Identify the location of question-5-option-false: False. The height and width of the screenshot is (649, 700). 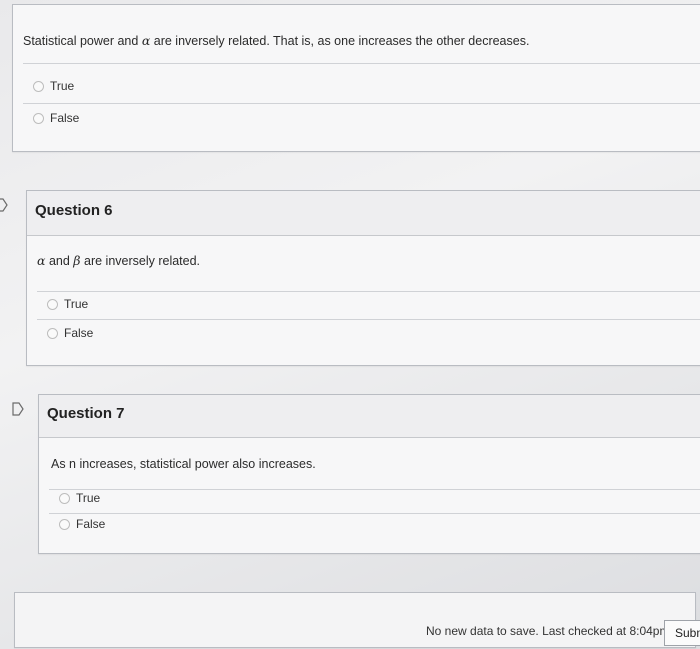
(56, 118).